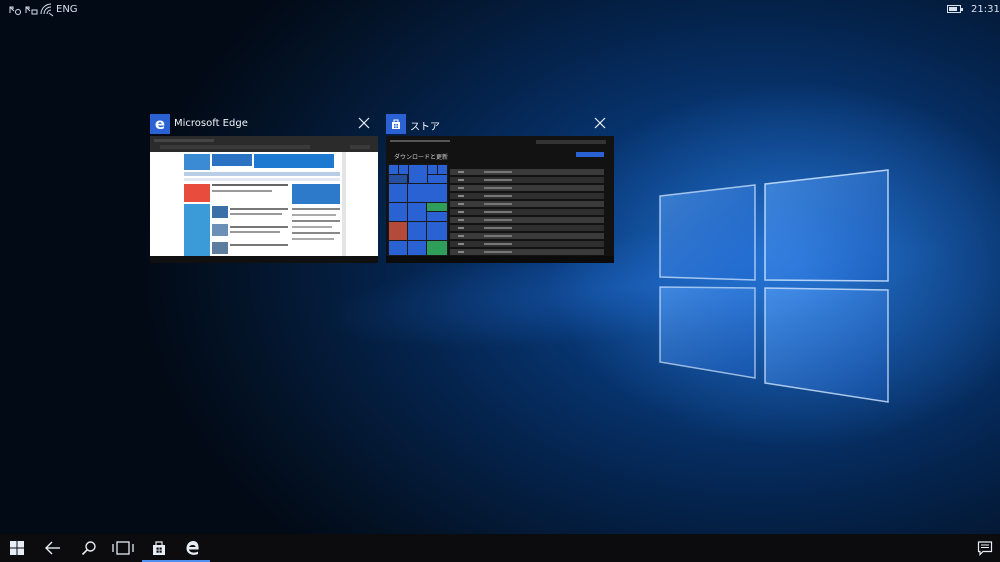 This screenshot has height=562, width=1000. What do you see at coordinates (500, 10) in the screenshot?
I see `status-bar: ENG 21:31` at bounding box center [500, 10].